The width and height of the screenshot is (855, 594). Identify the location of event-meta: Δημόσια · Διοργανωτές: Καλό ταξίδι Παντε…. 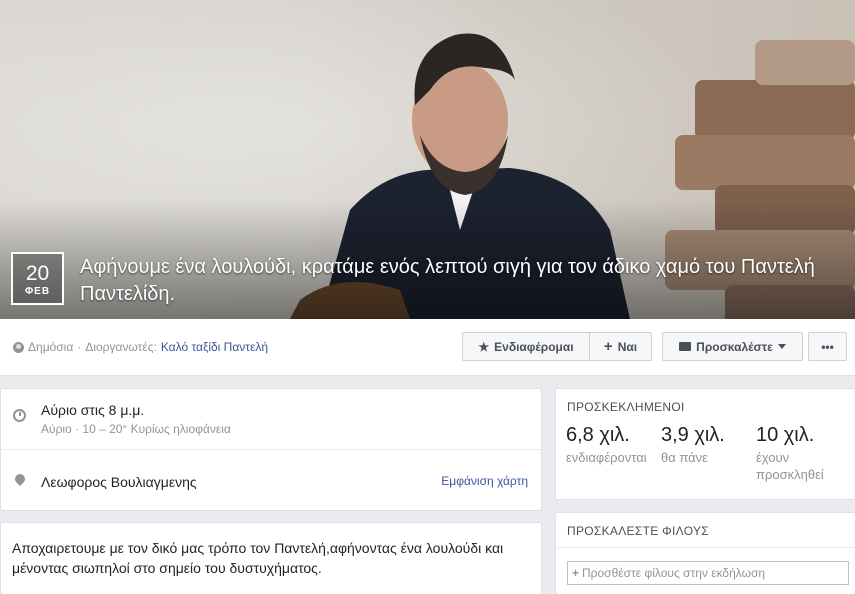
(140, 347).